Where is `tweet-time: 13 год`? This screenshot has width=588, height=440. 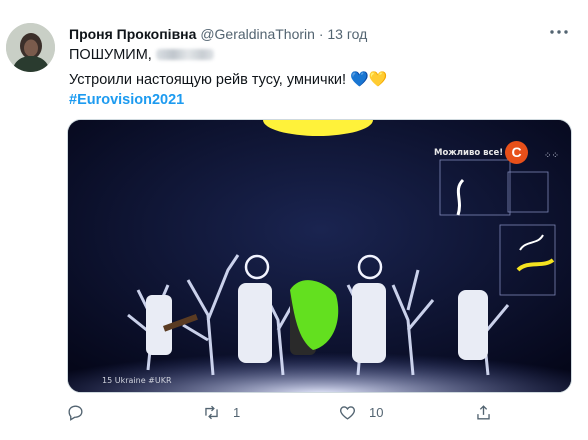 tweet-time: 13 год is located at coordinates (347, 34).